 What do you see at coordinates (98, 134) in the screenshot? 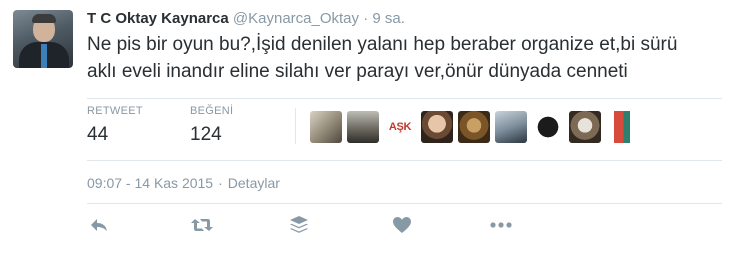
I see `retweet-count: 44` at bounding box center [98, 134].